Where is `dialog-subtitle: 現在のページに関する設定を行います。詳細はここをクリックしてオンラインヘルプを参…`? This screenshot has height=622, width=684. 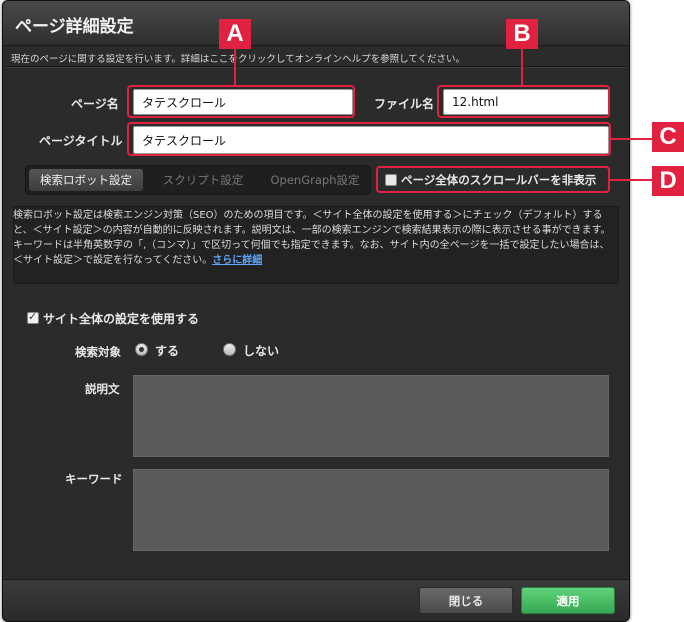 dialog-subtitle: 現在のページに関する設定を行います。詳細はここをクリックしてオンラインヘルプを参… is located at coordinates (238, 58).